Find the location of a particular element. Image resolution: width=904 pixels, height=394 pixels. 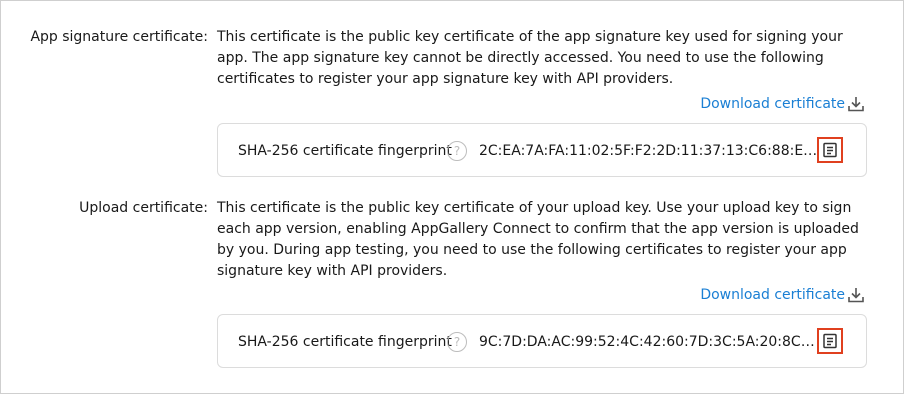

app-signature-label: App signature certificate: is located at coordinates (119, 37).